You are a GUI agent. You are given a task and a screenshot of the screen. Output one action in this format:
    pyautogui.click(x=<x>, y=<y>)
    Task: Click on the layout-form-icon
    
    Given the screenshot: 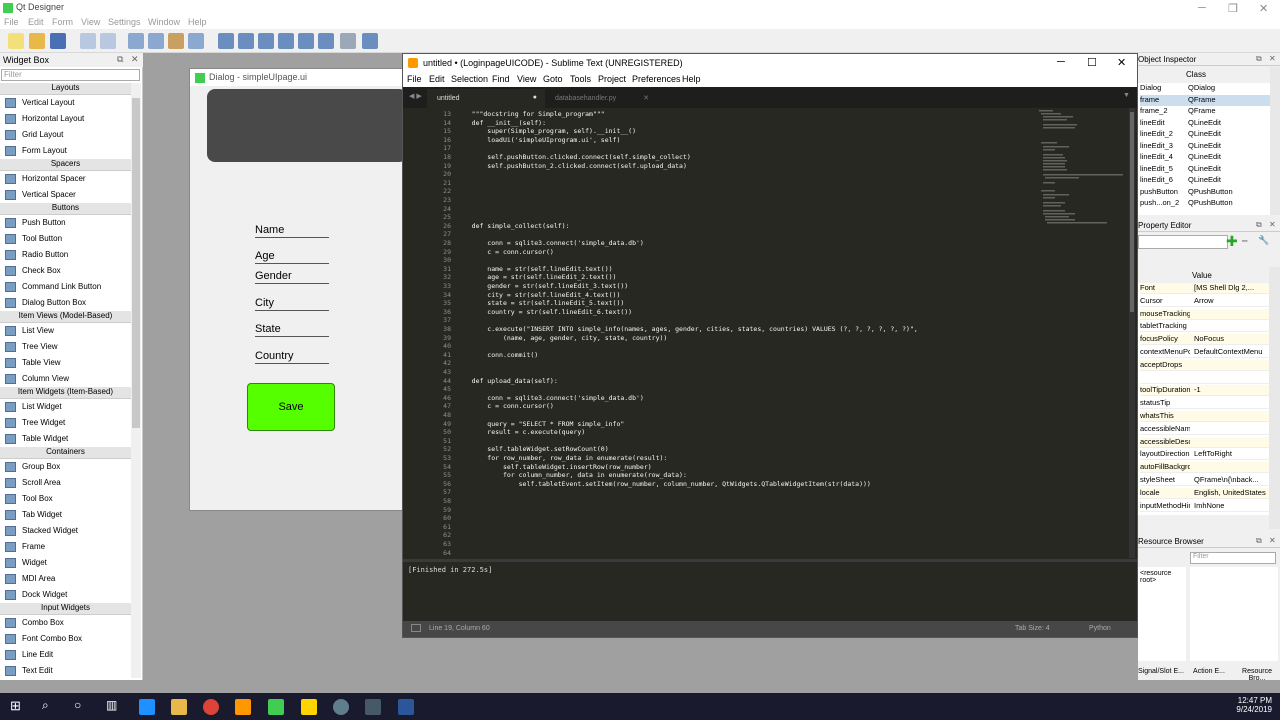 What is the action you would take?
    pyautogui.click(x=326, y=41)
    